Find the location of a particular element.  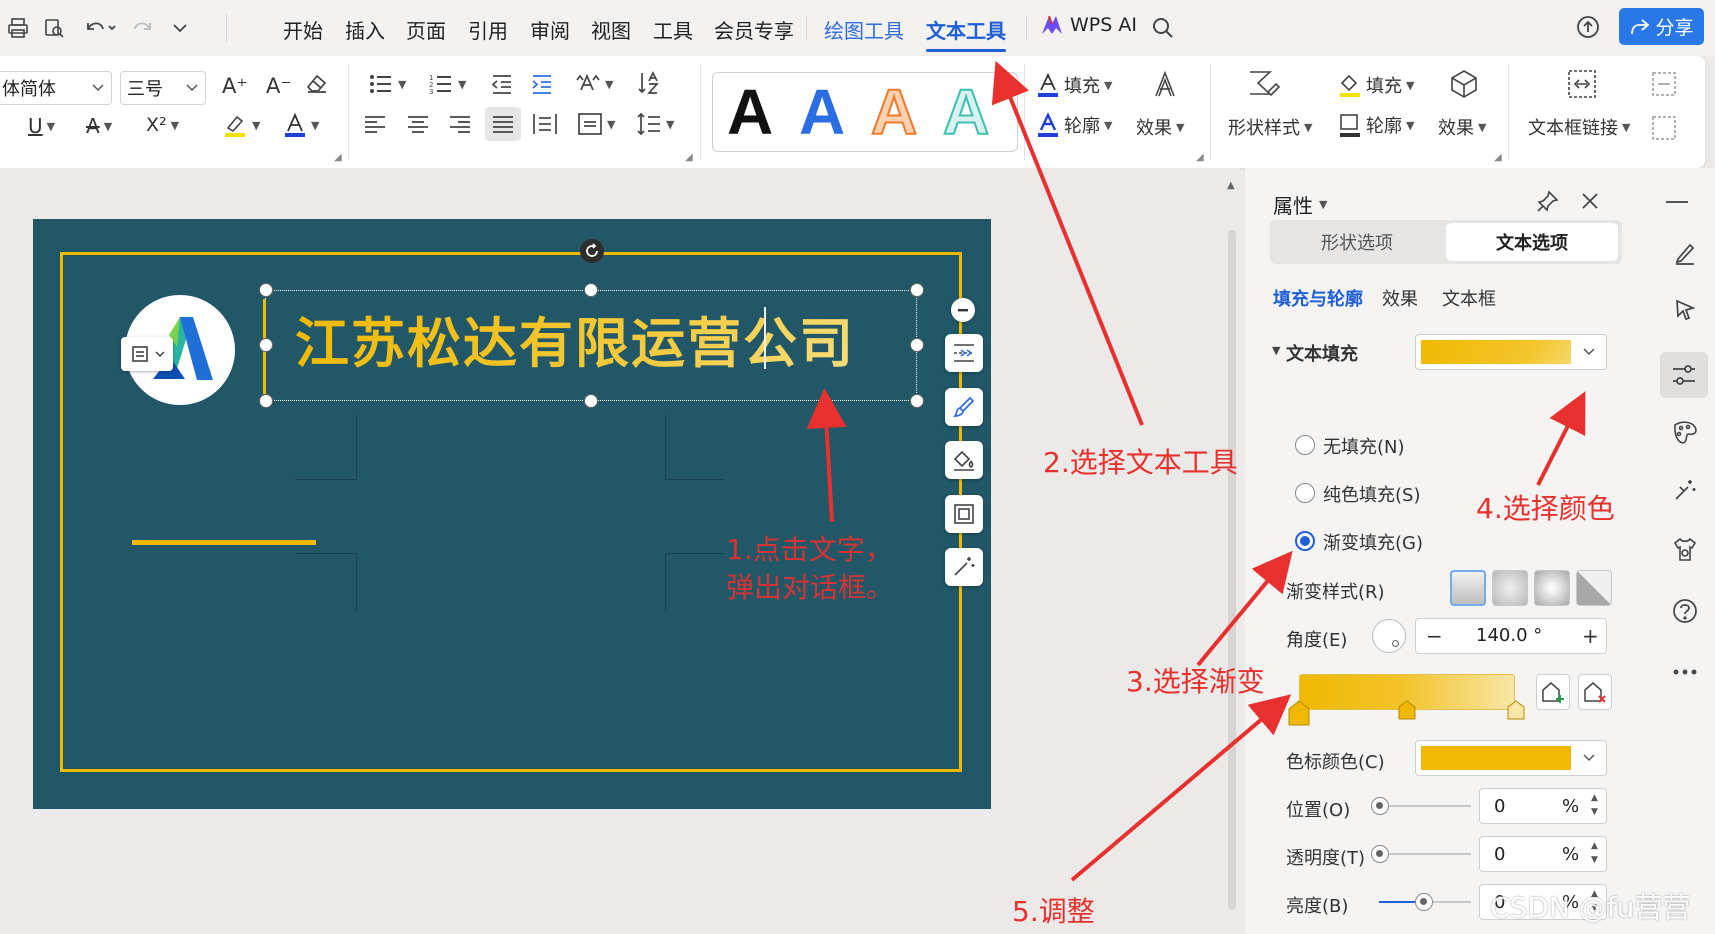

annotation-step-1-line1: 1.点击文字， is located at coordinates (809, 549).